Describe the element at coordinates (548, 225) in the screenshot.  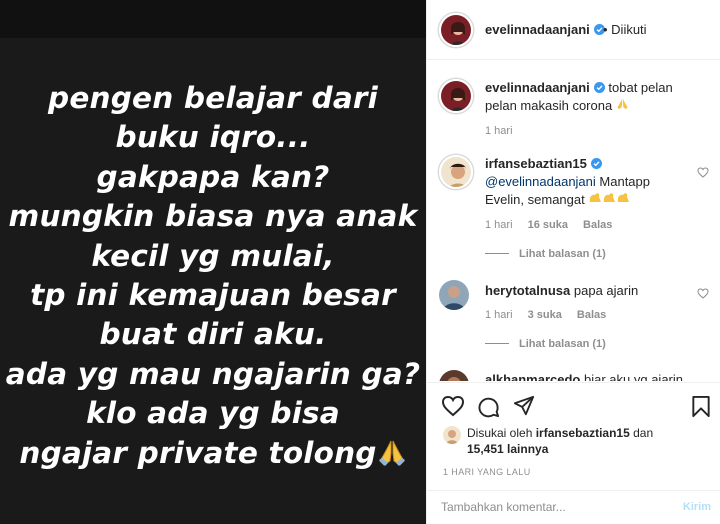
I see `comment-likes: 16 suka` at that location.